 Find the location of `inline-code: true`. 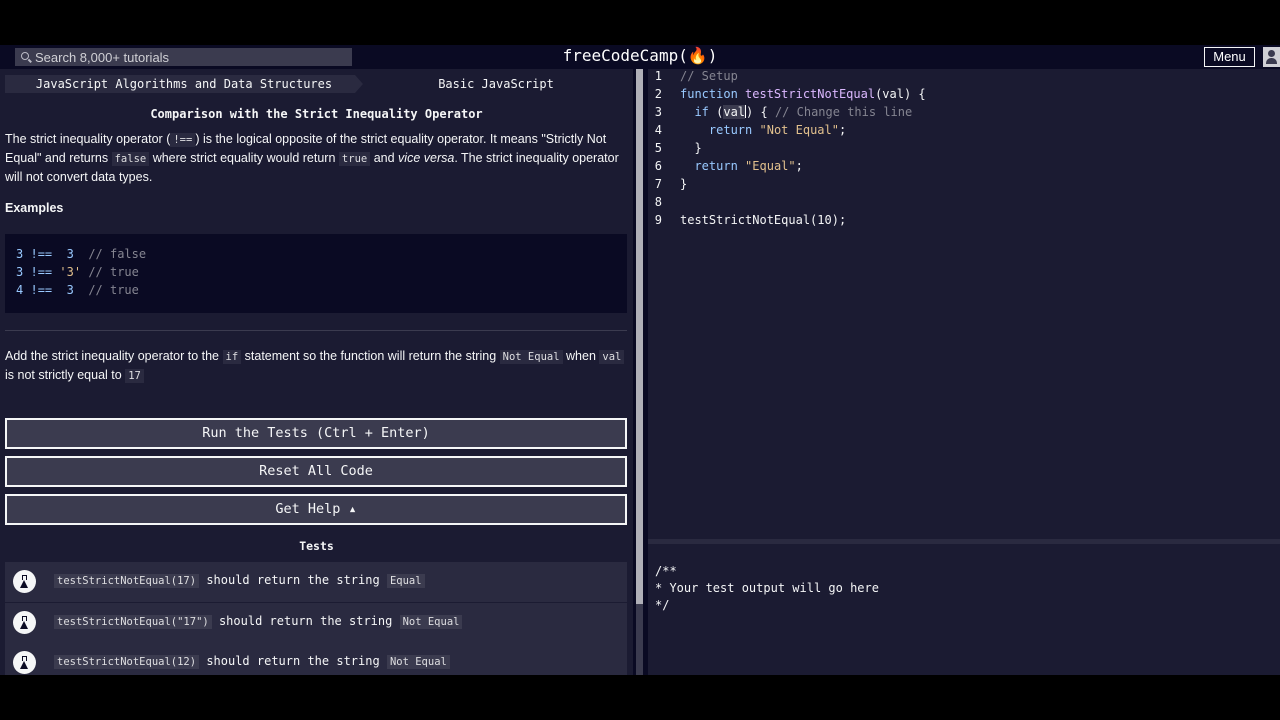

inline-code: true is located at coordinates (354, 159).